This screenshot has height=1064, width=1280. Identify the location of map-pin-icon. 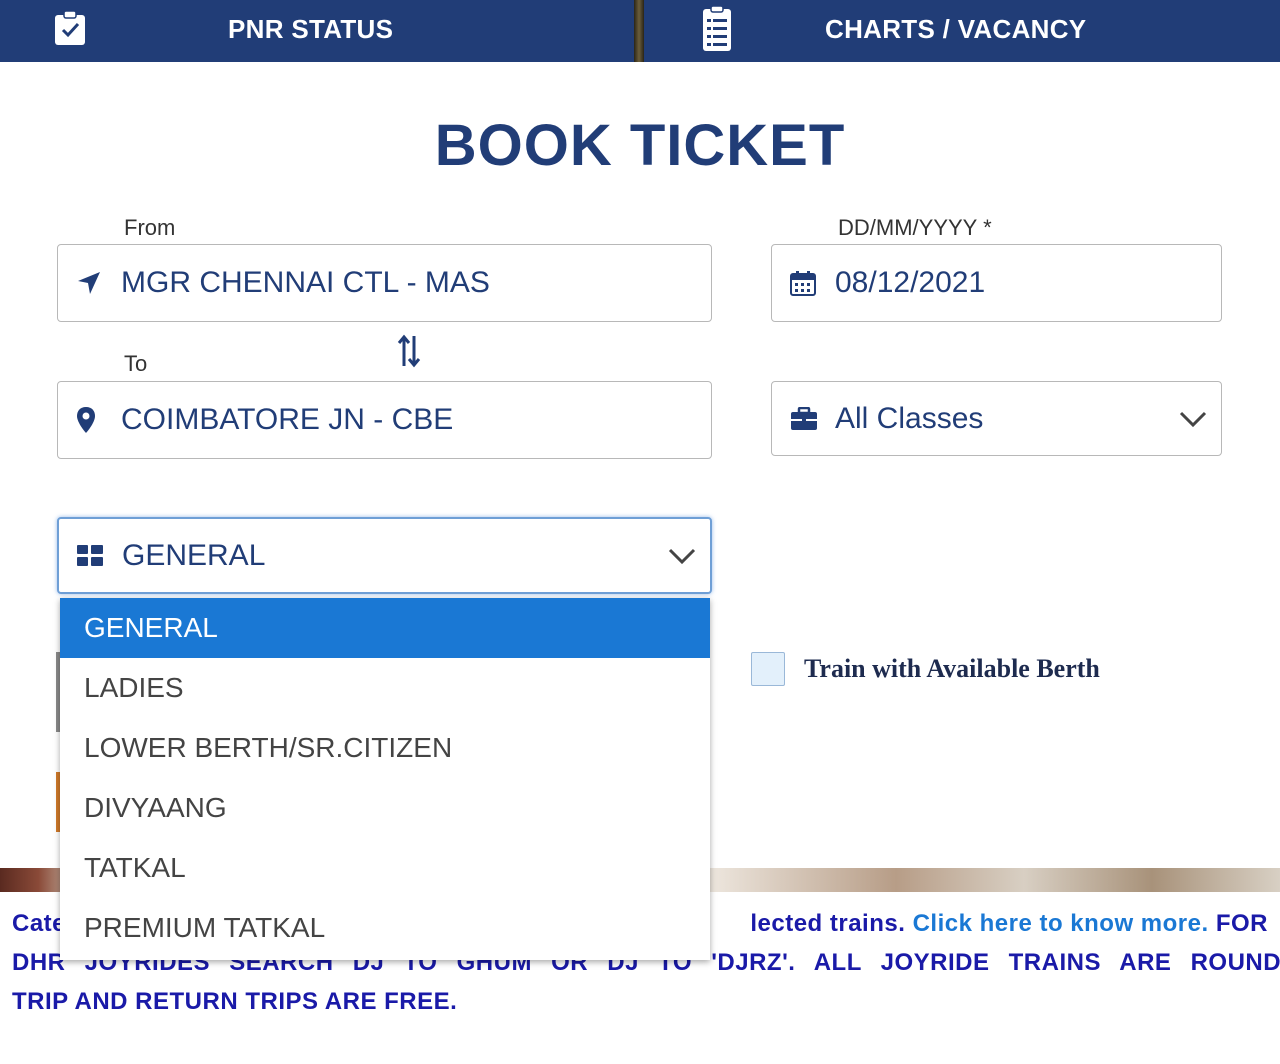
(86, 420).